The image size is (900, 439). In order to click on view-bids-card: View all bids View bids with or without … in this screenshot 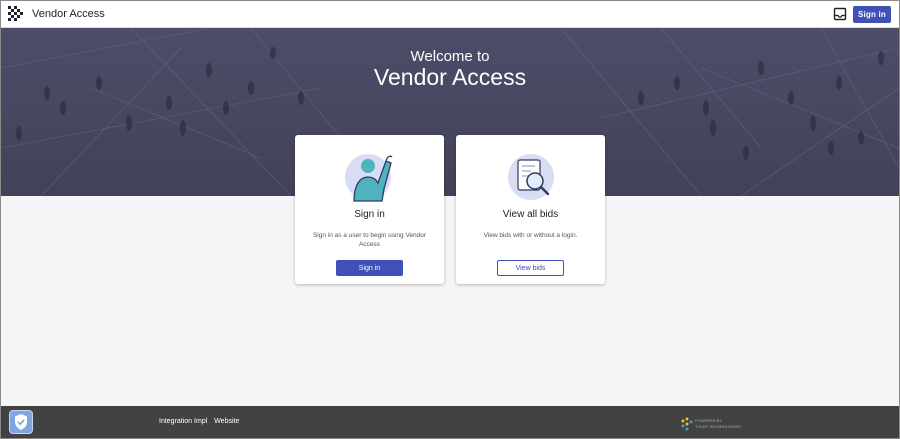, I will do `click(530, 209)`.